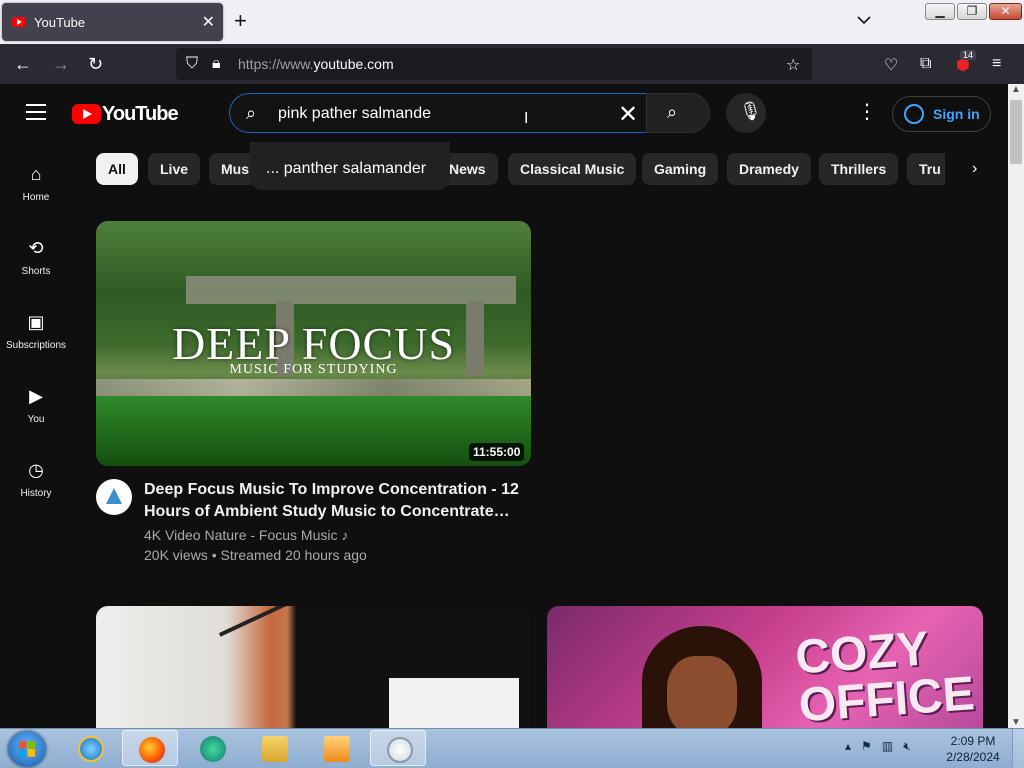 The image size is (1024, 768). I want to click on shorts-icon: ⟲, so click(36, 248).